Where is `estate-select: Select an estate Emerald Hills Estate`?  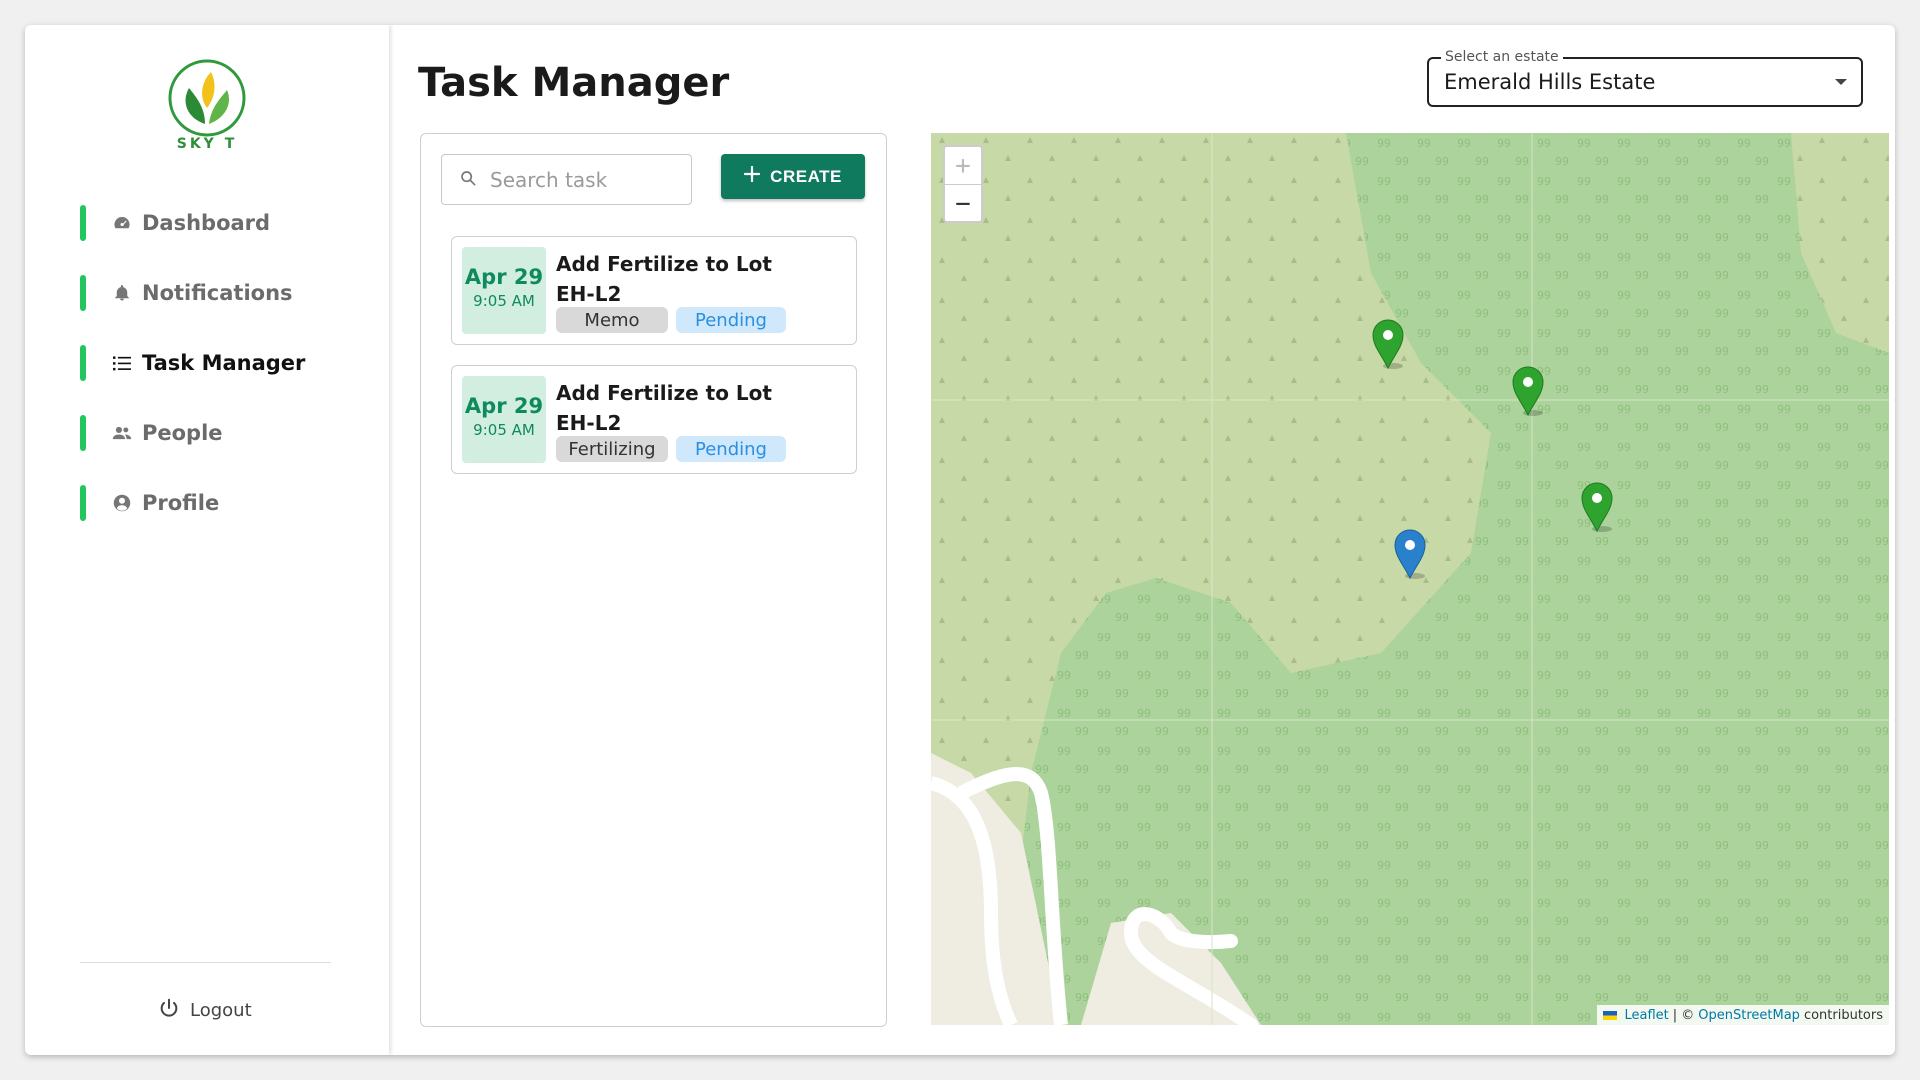 estate-select: Select an estate Emerald Hills Estate is located at coordinates (1645, 78).